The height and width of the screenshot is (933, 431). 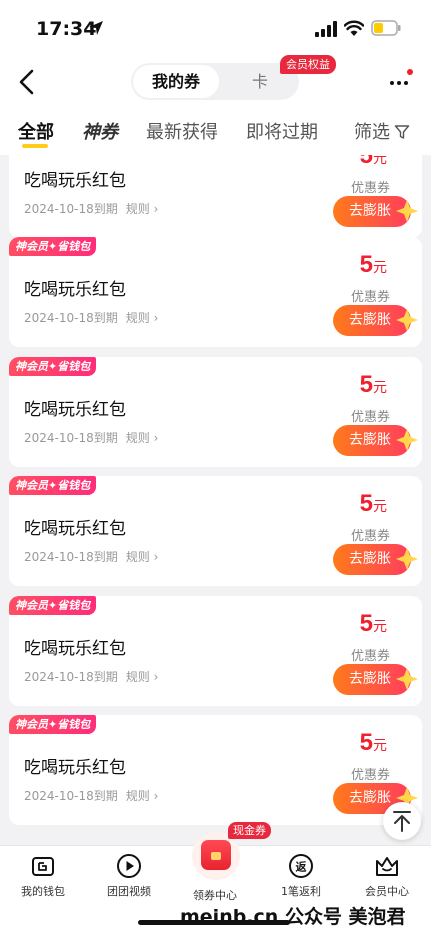 What do you see at coordinates (354, 28) in the screenshot?
I see `wifi-icon` at bounding box center [354, 28].